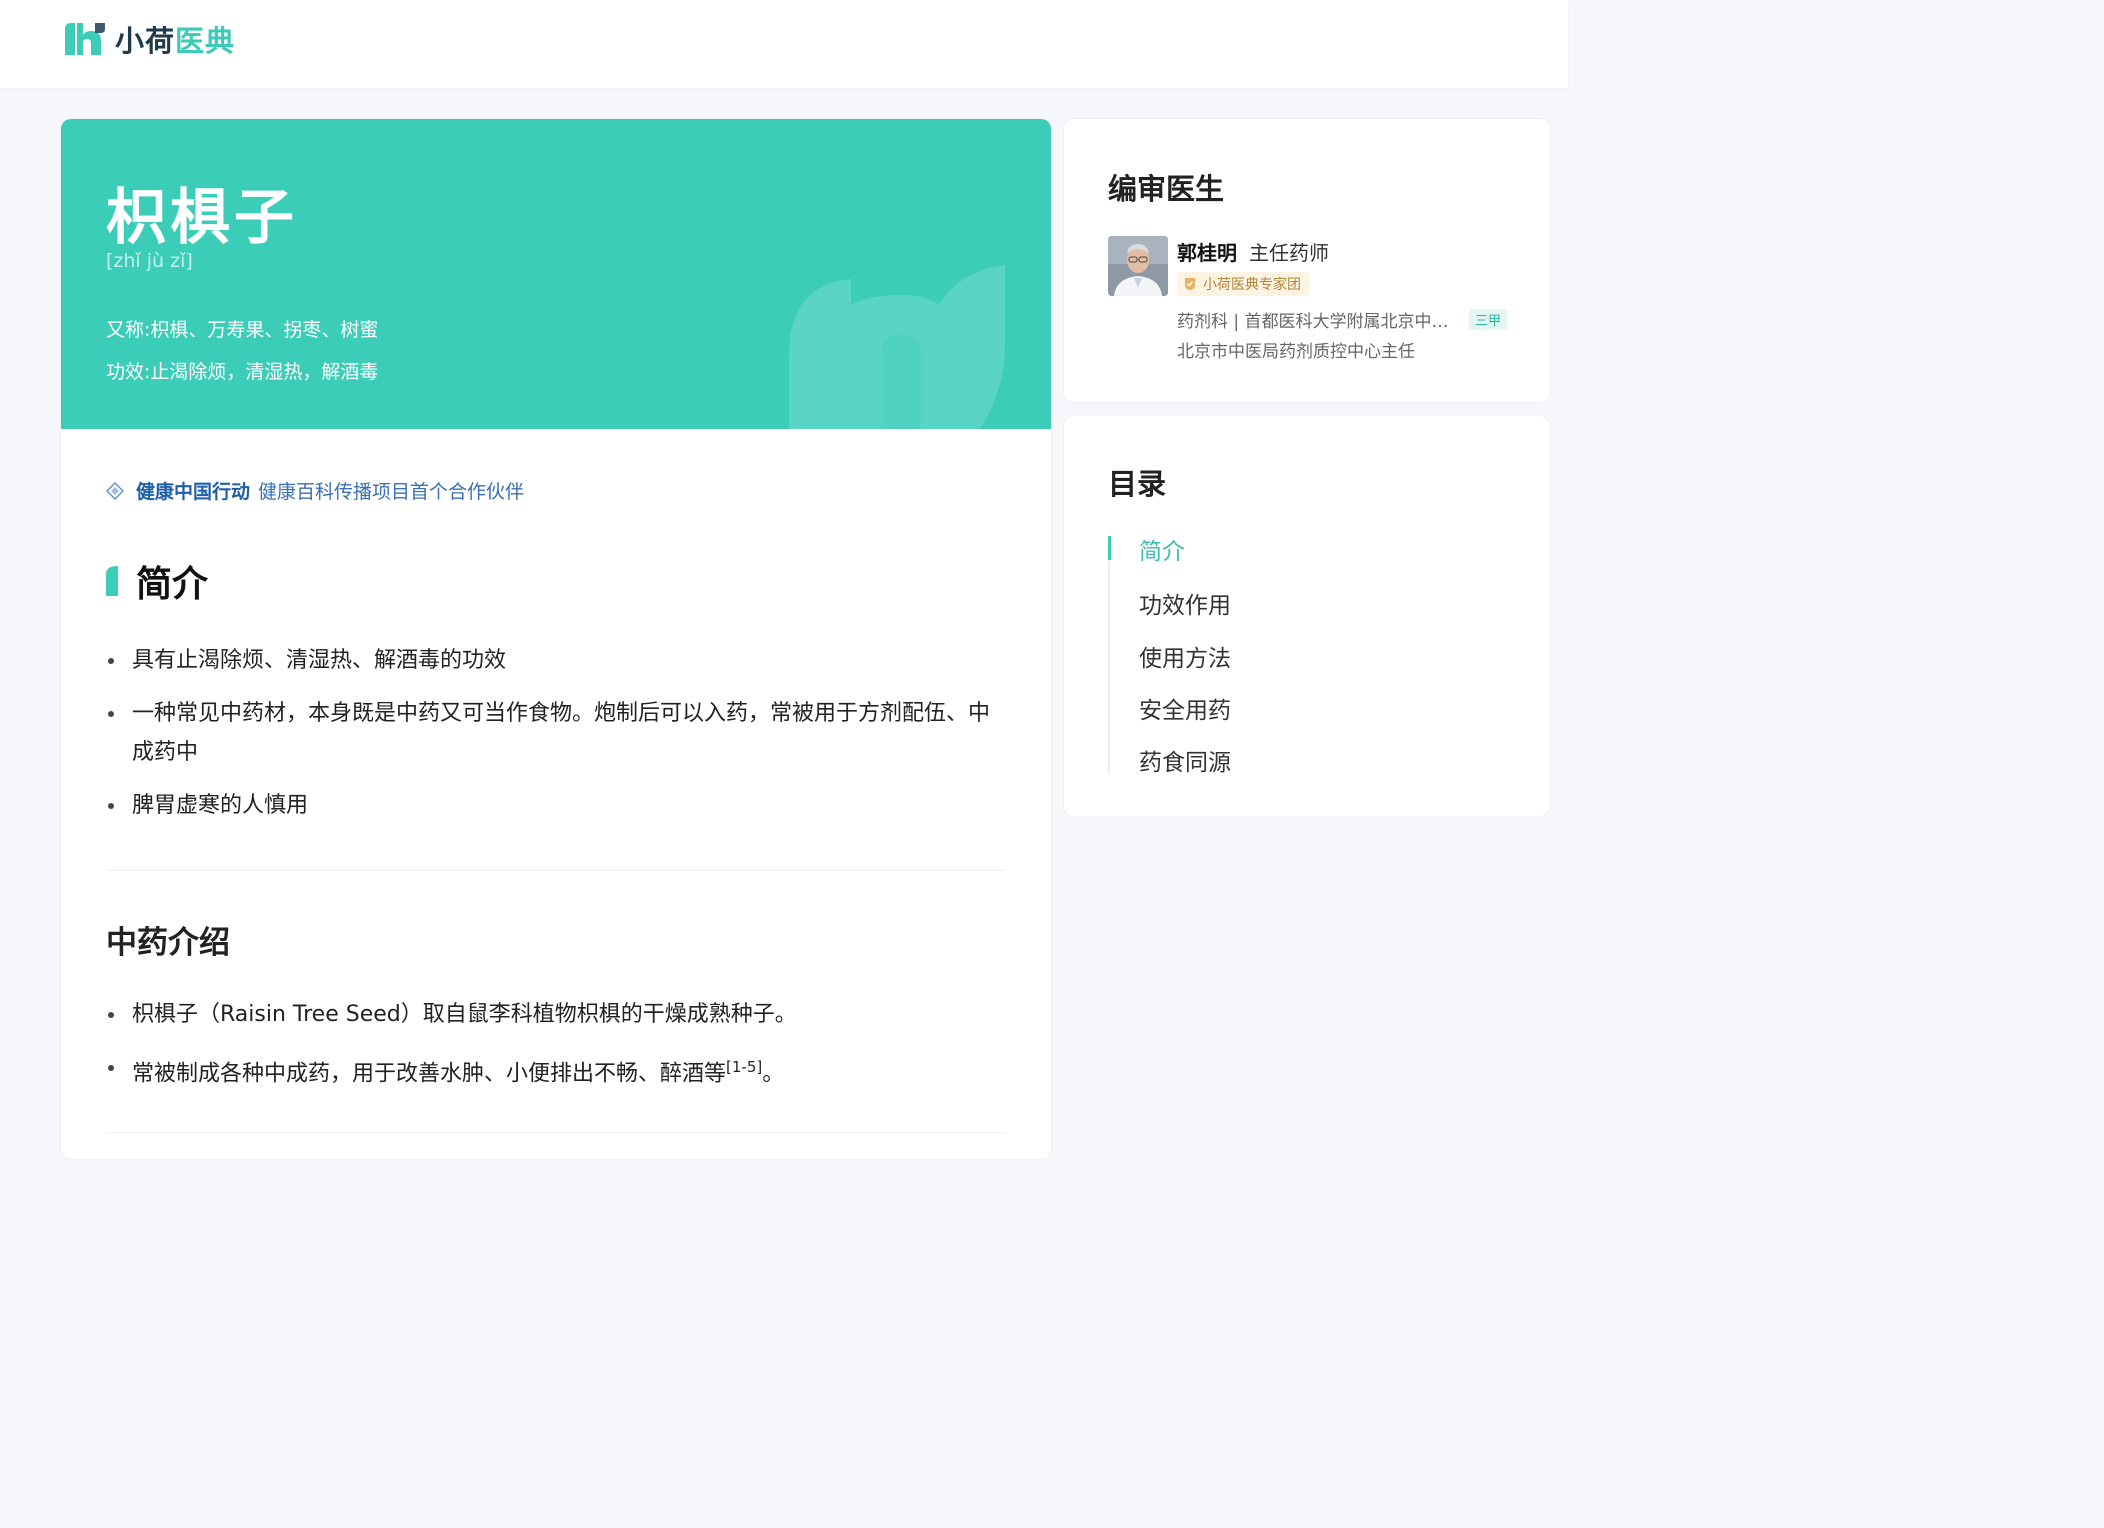 This screenshot has height=1528, width=2104. What do you see at coordinates (1488, 319) in the screenshot?
I see `hospital-grade-badge: 三甲` at bounding box center [1488, 319].